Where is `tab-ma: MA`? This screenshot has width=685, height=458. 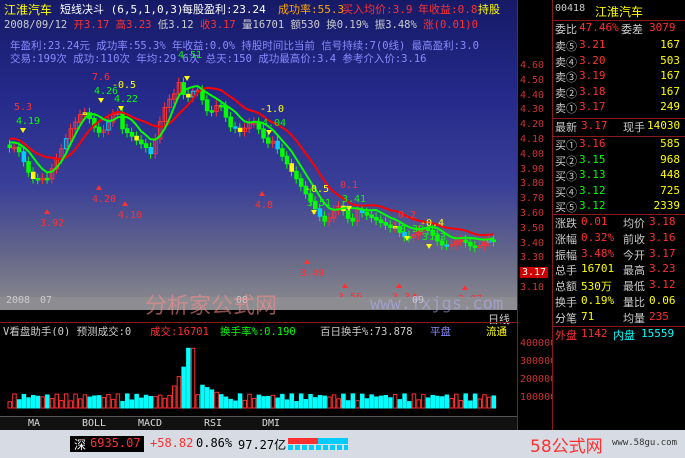
tab-ma: MA is located at coordinates (34, 423).